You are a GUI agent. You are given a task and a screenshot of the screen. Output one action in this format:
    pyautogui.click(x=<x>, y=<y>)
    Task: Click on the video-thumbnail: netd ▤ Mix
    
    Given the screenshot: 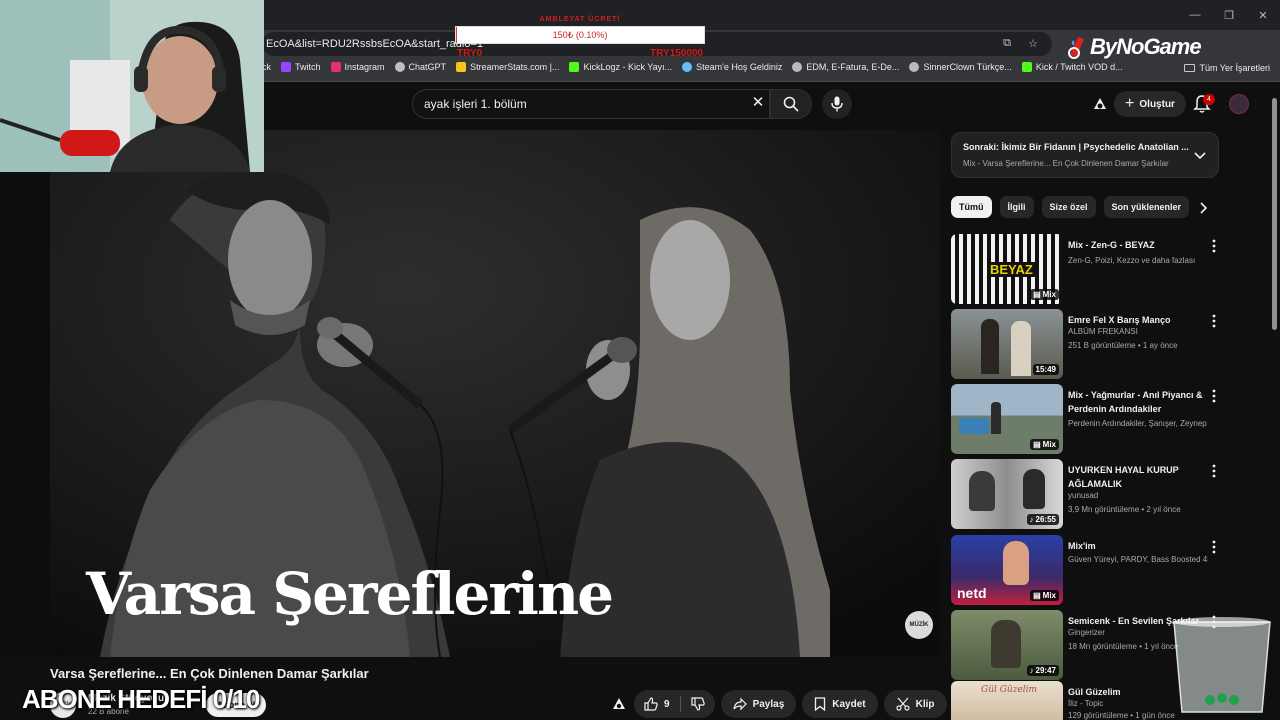 What is the action you would take?
    pyautogui.click(x=1007, y=570)
    